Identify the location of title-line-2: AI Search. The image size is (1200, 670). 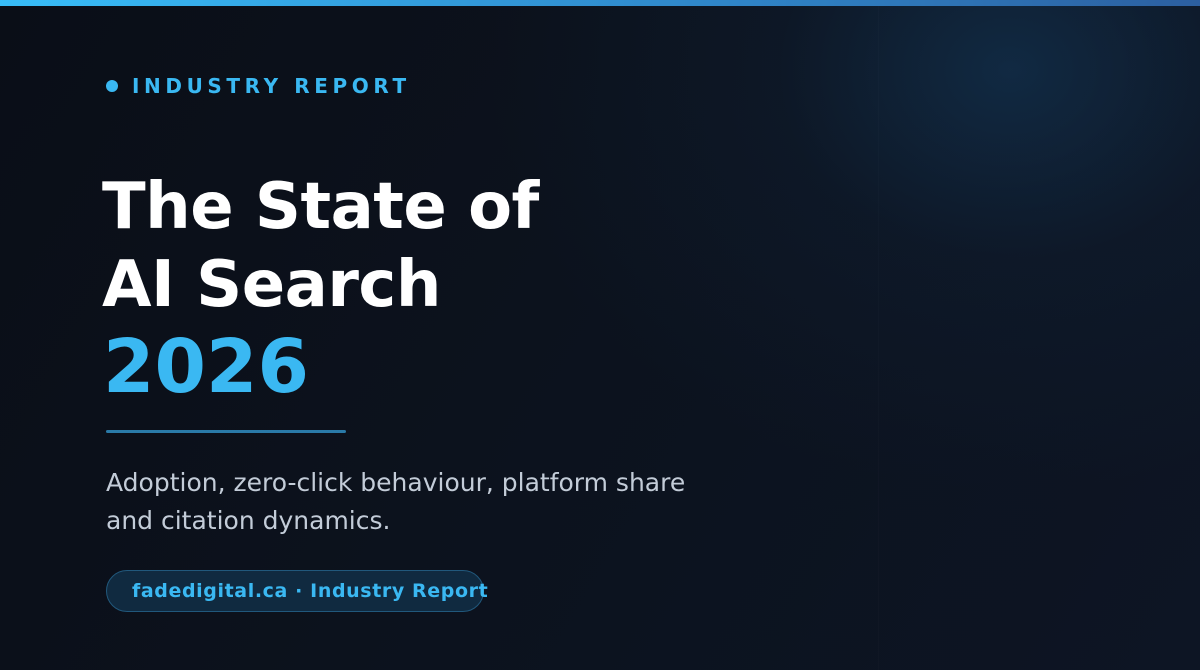
(271, 285).